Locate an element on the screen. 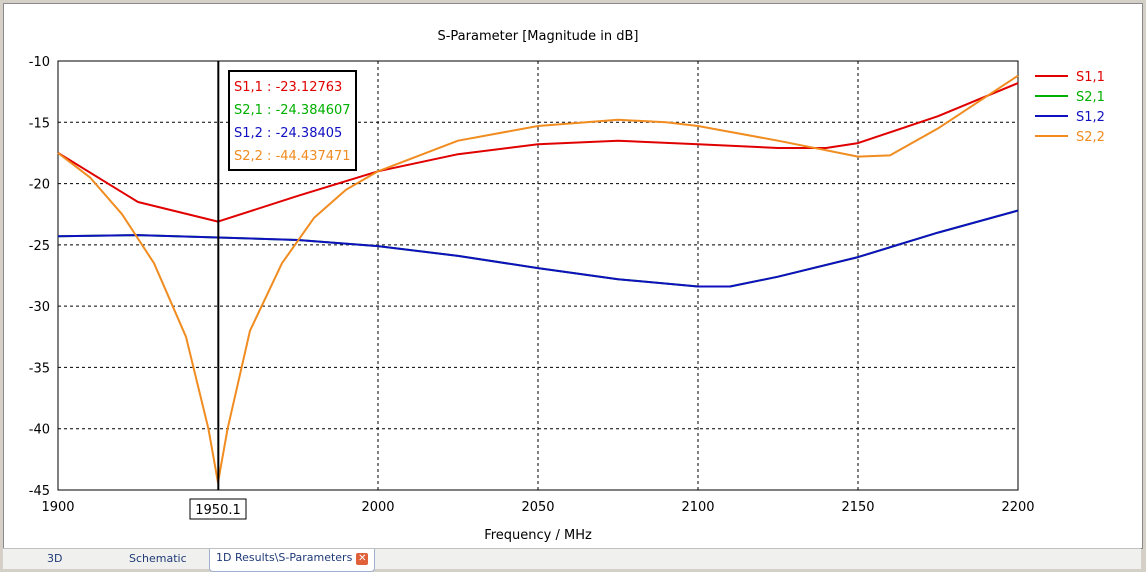  marker-readout: S1,2 : -24.38405 is located at coordinates (288, 133).